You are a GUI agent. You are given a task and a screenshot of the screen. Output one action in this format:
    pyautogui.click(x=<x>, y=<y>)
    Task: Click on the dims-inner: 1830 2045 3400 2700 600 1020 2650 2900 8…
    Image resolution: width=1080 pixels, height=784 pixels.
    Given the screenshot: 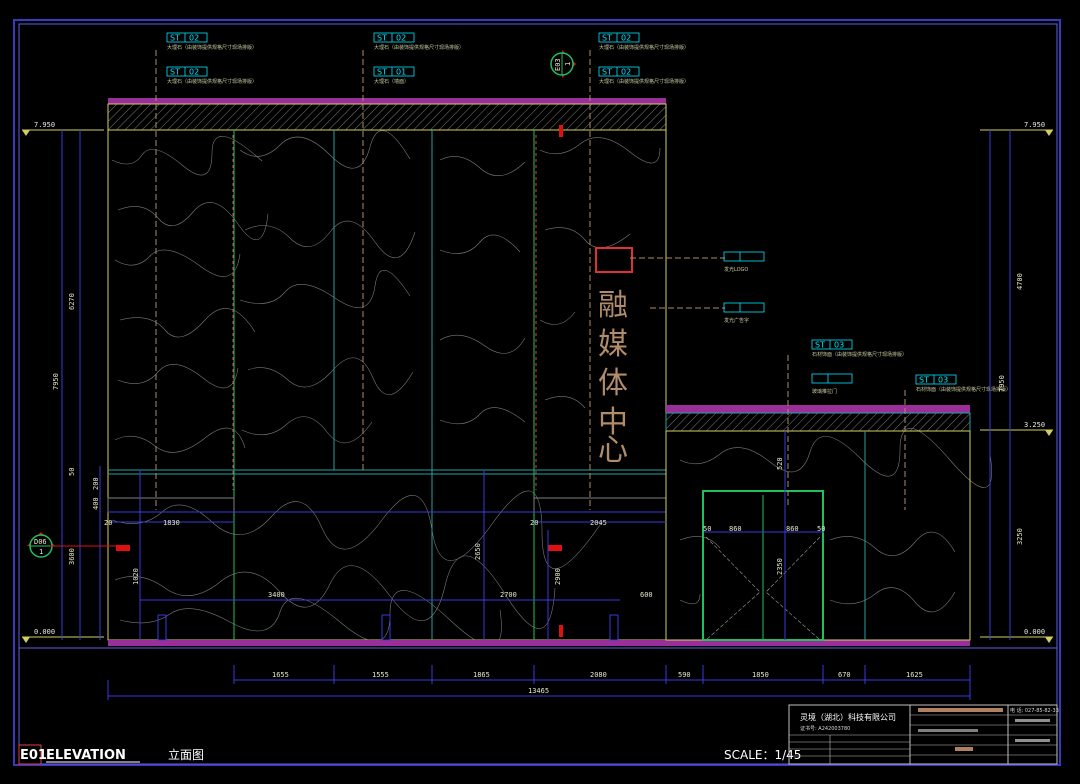 What is the action you would take?
    pyautogui.click(x=464, y=528)
    